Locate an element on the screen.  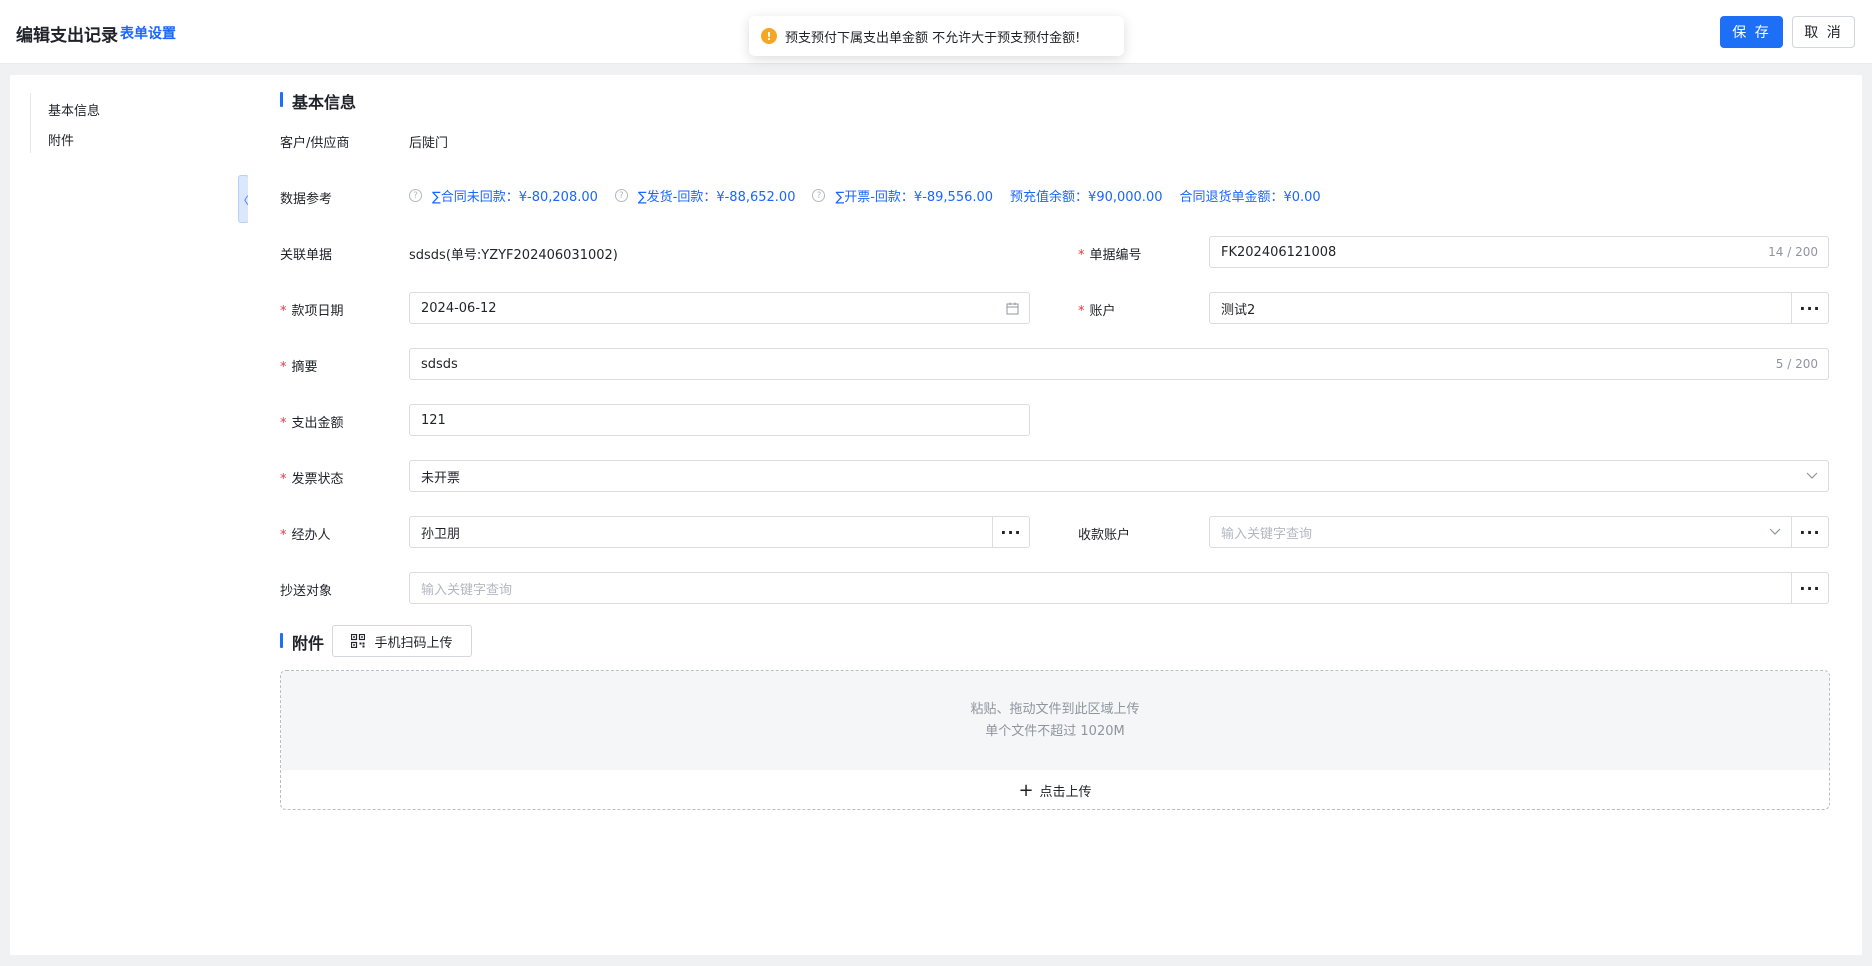
related-doc-label: 关联单据 is located at coordinates (306, 255).